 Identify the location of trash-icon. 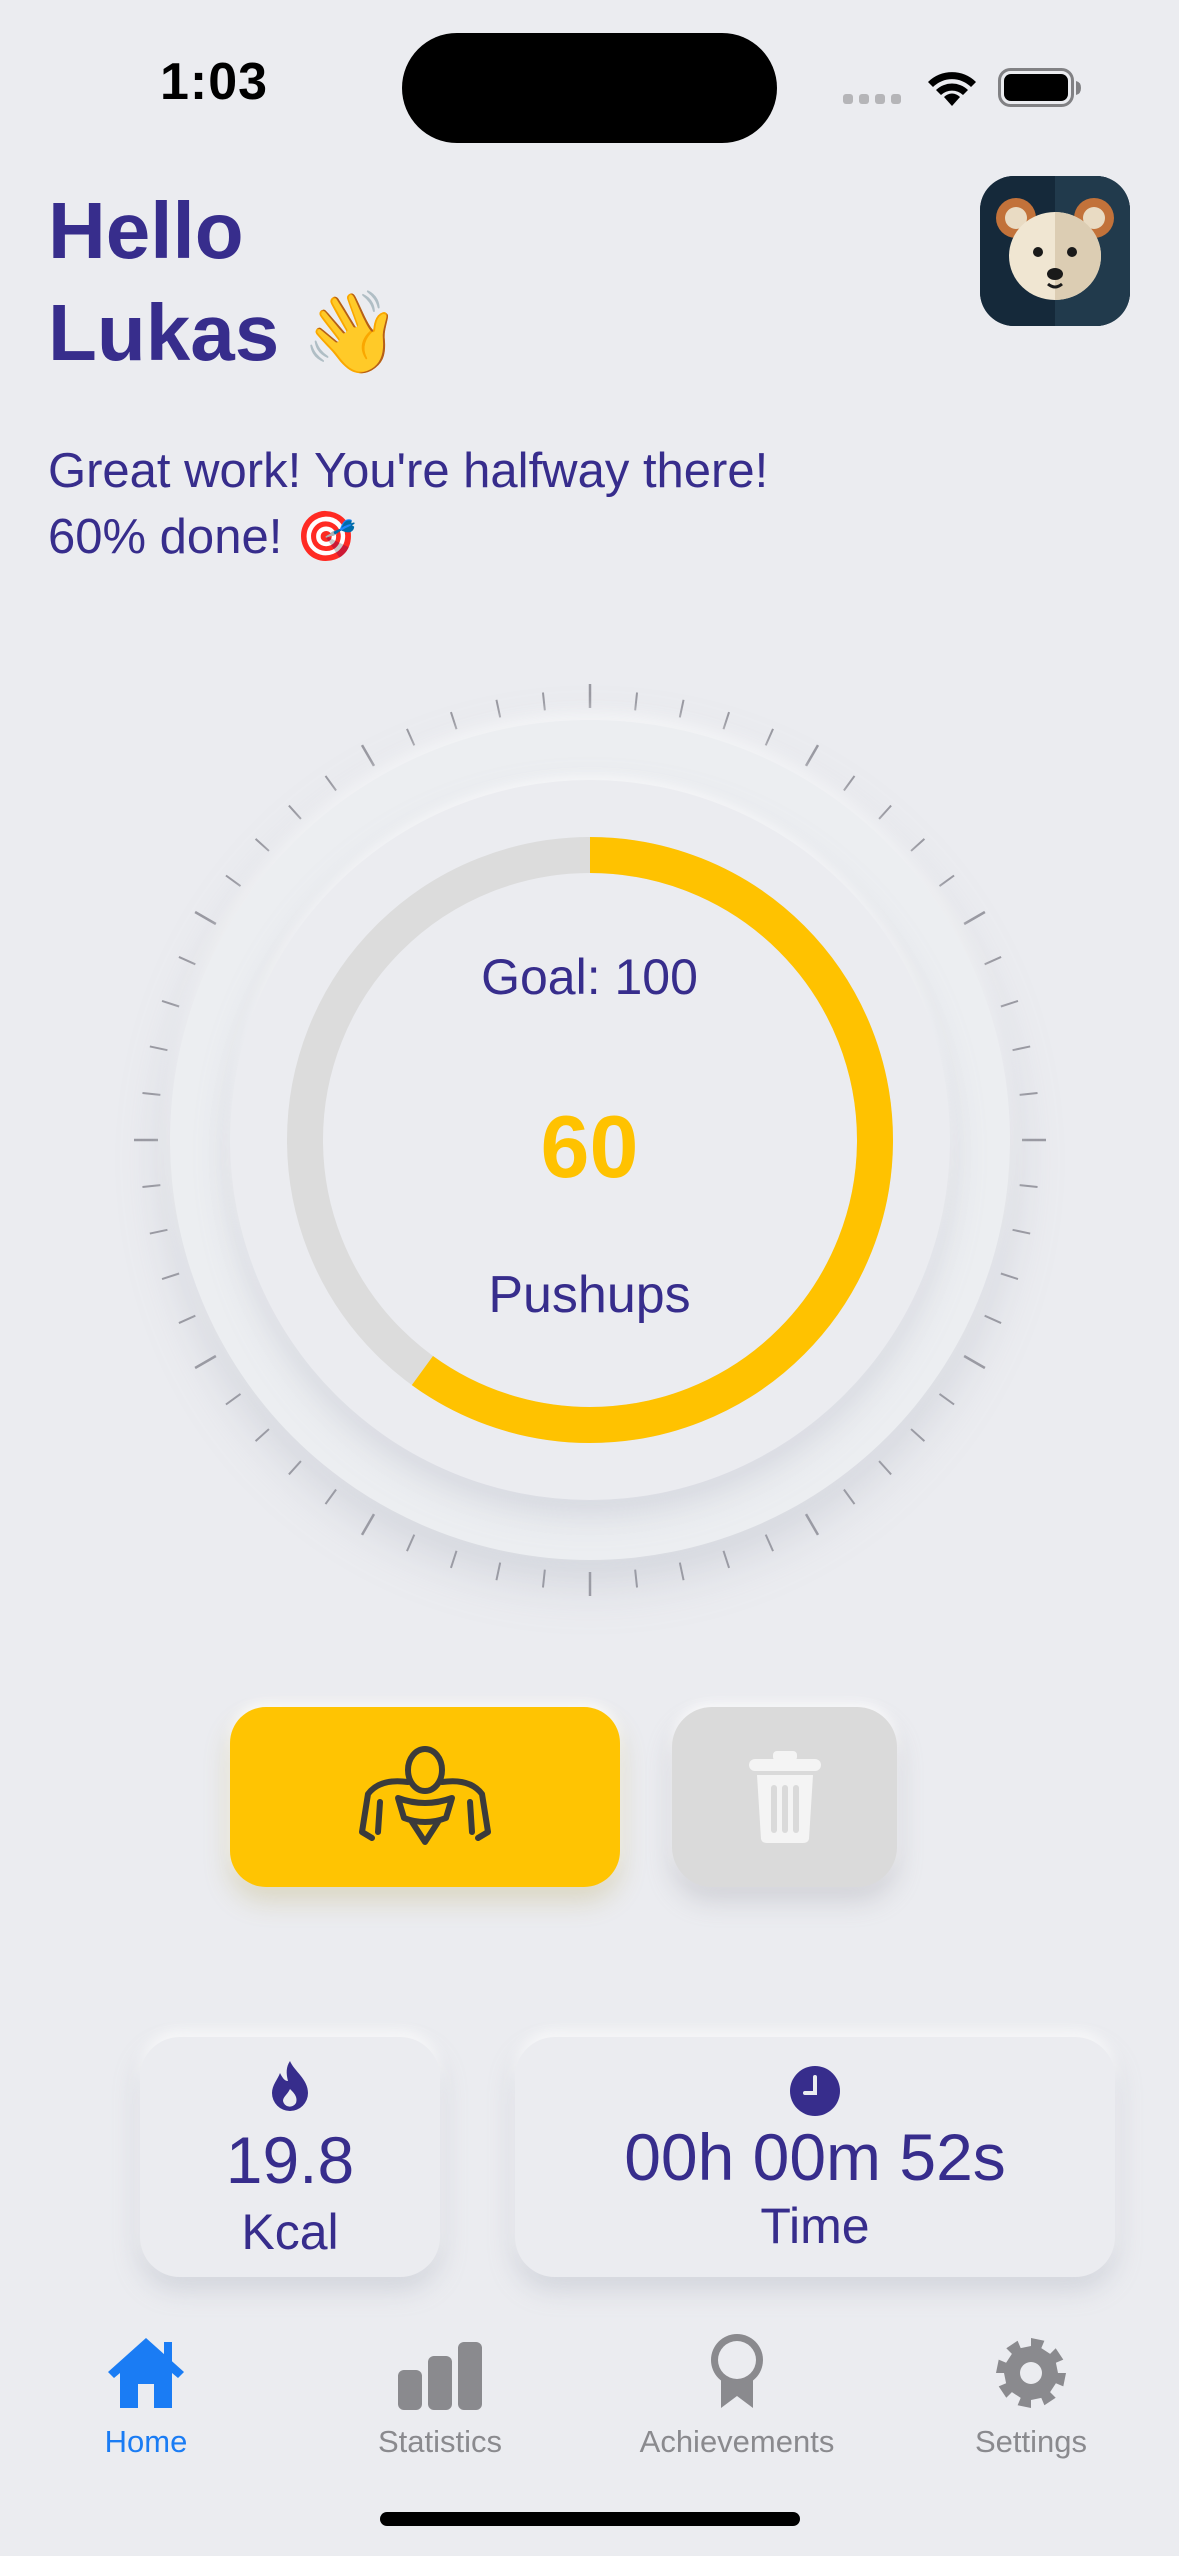
(784, 1797).